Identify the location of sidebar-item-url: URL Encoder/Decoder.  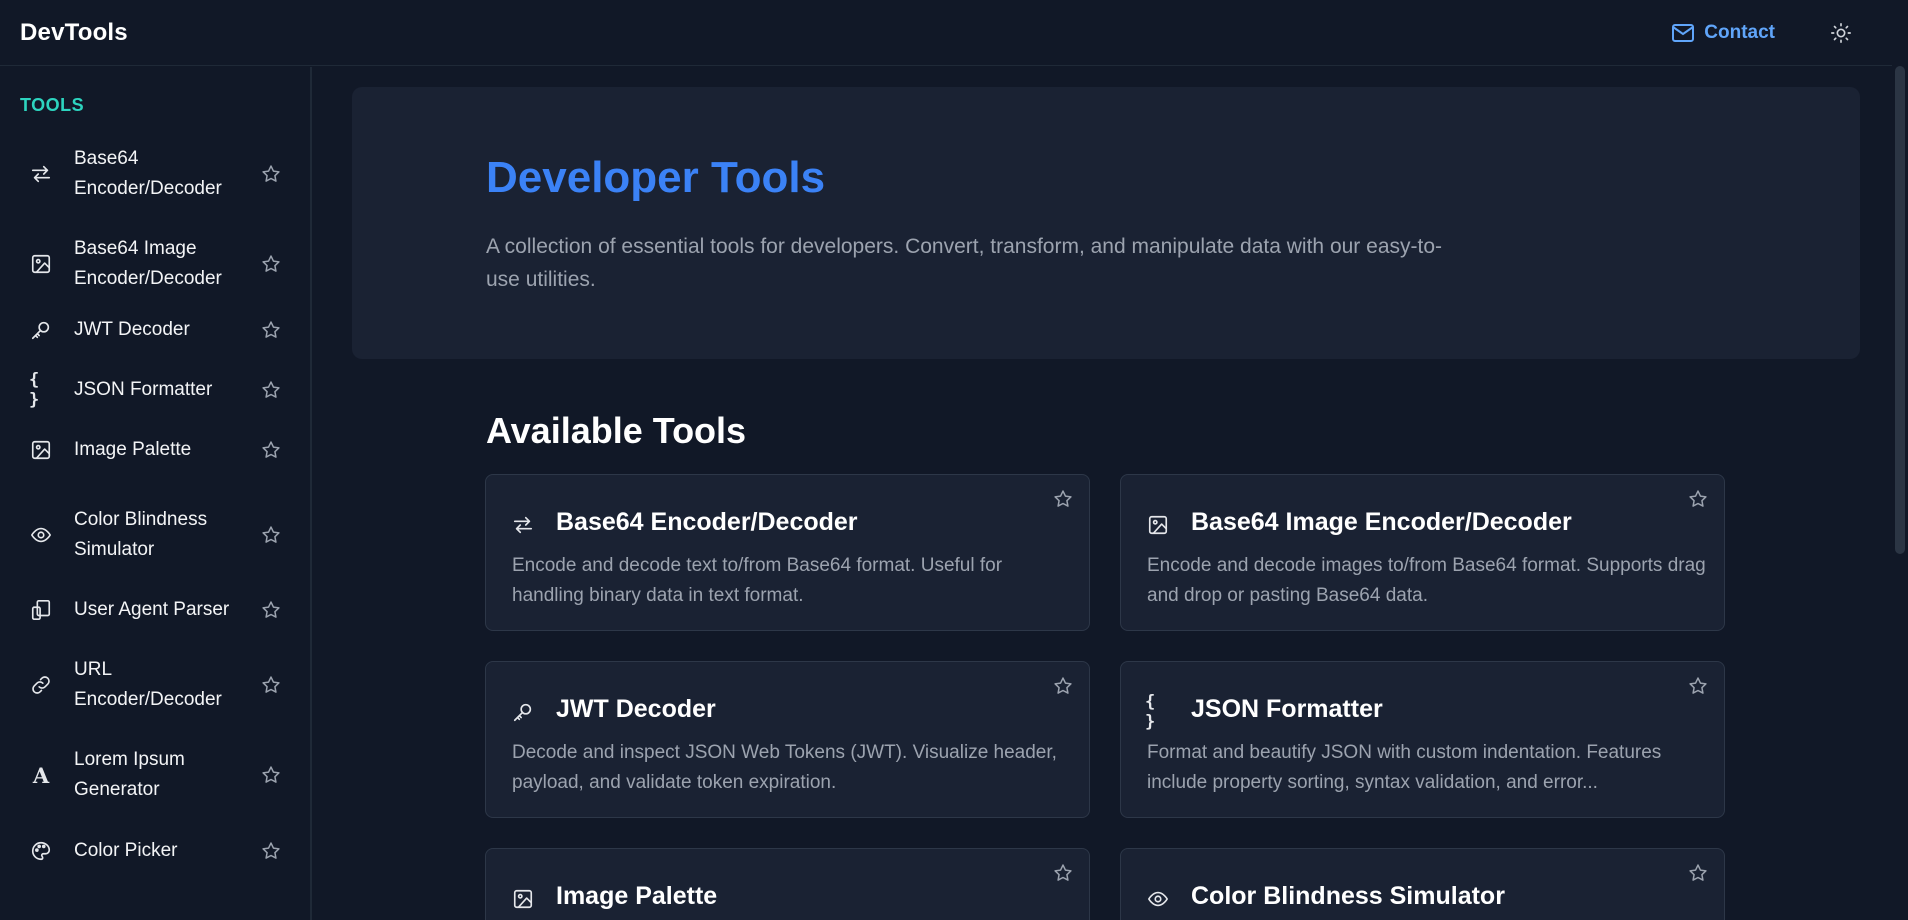
(155, 685).